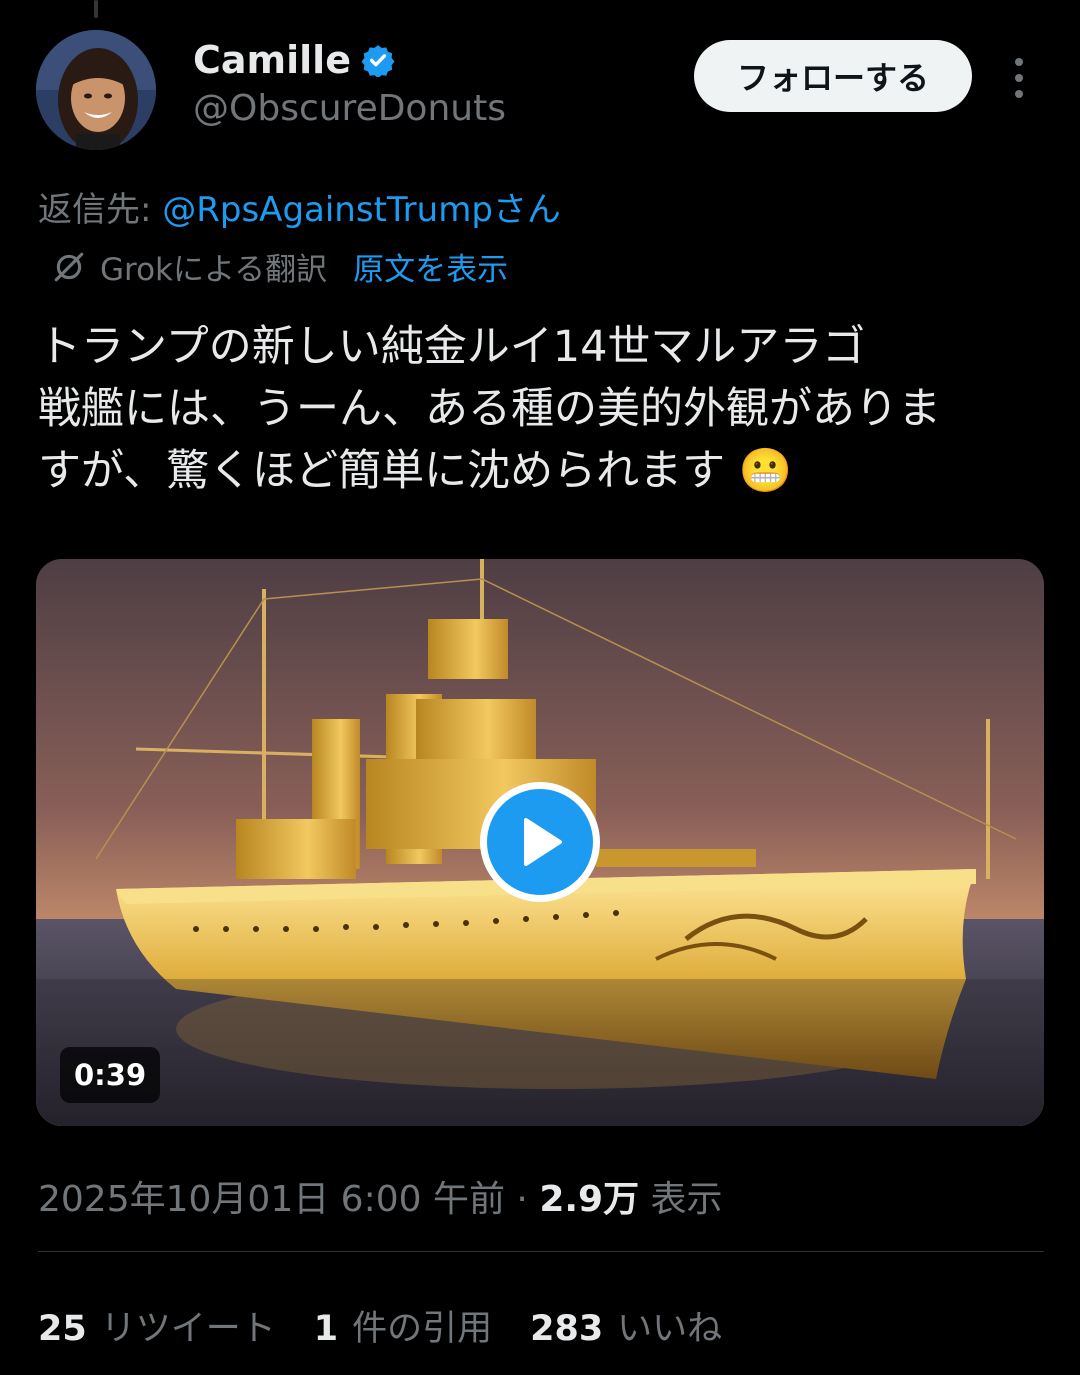 The image size is (1080, 1375). What do you see at coordinates (69, 266) in the screenshot?
I see `grok-icon` at bounding box center [69, 266].